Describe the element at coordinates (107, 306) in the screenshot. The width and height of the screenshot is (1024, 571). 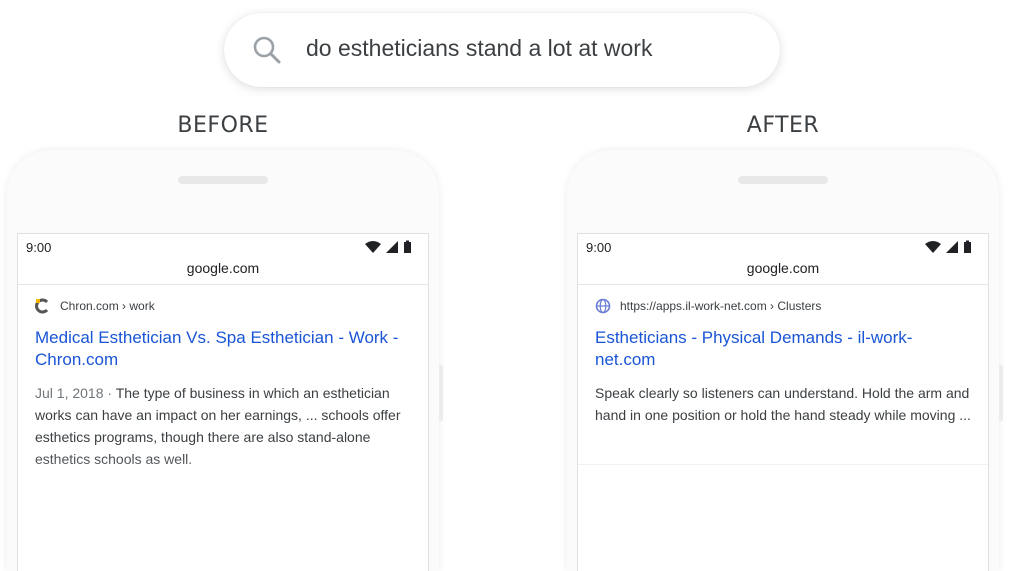
I see `result-site: Chron.com › work` at that location.